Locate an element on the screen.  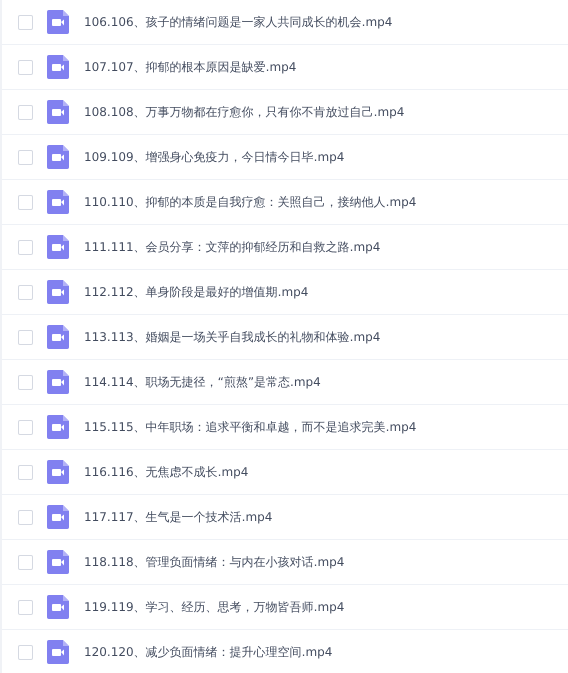
file-name: 114.114、职场无捷径，“煎熬”是常态.mp4 is located at coordinates (202, 382).